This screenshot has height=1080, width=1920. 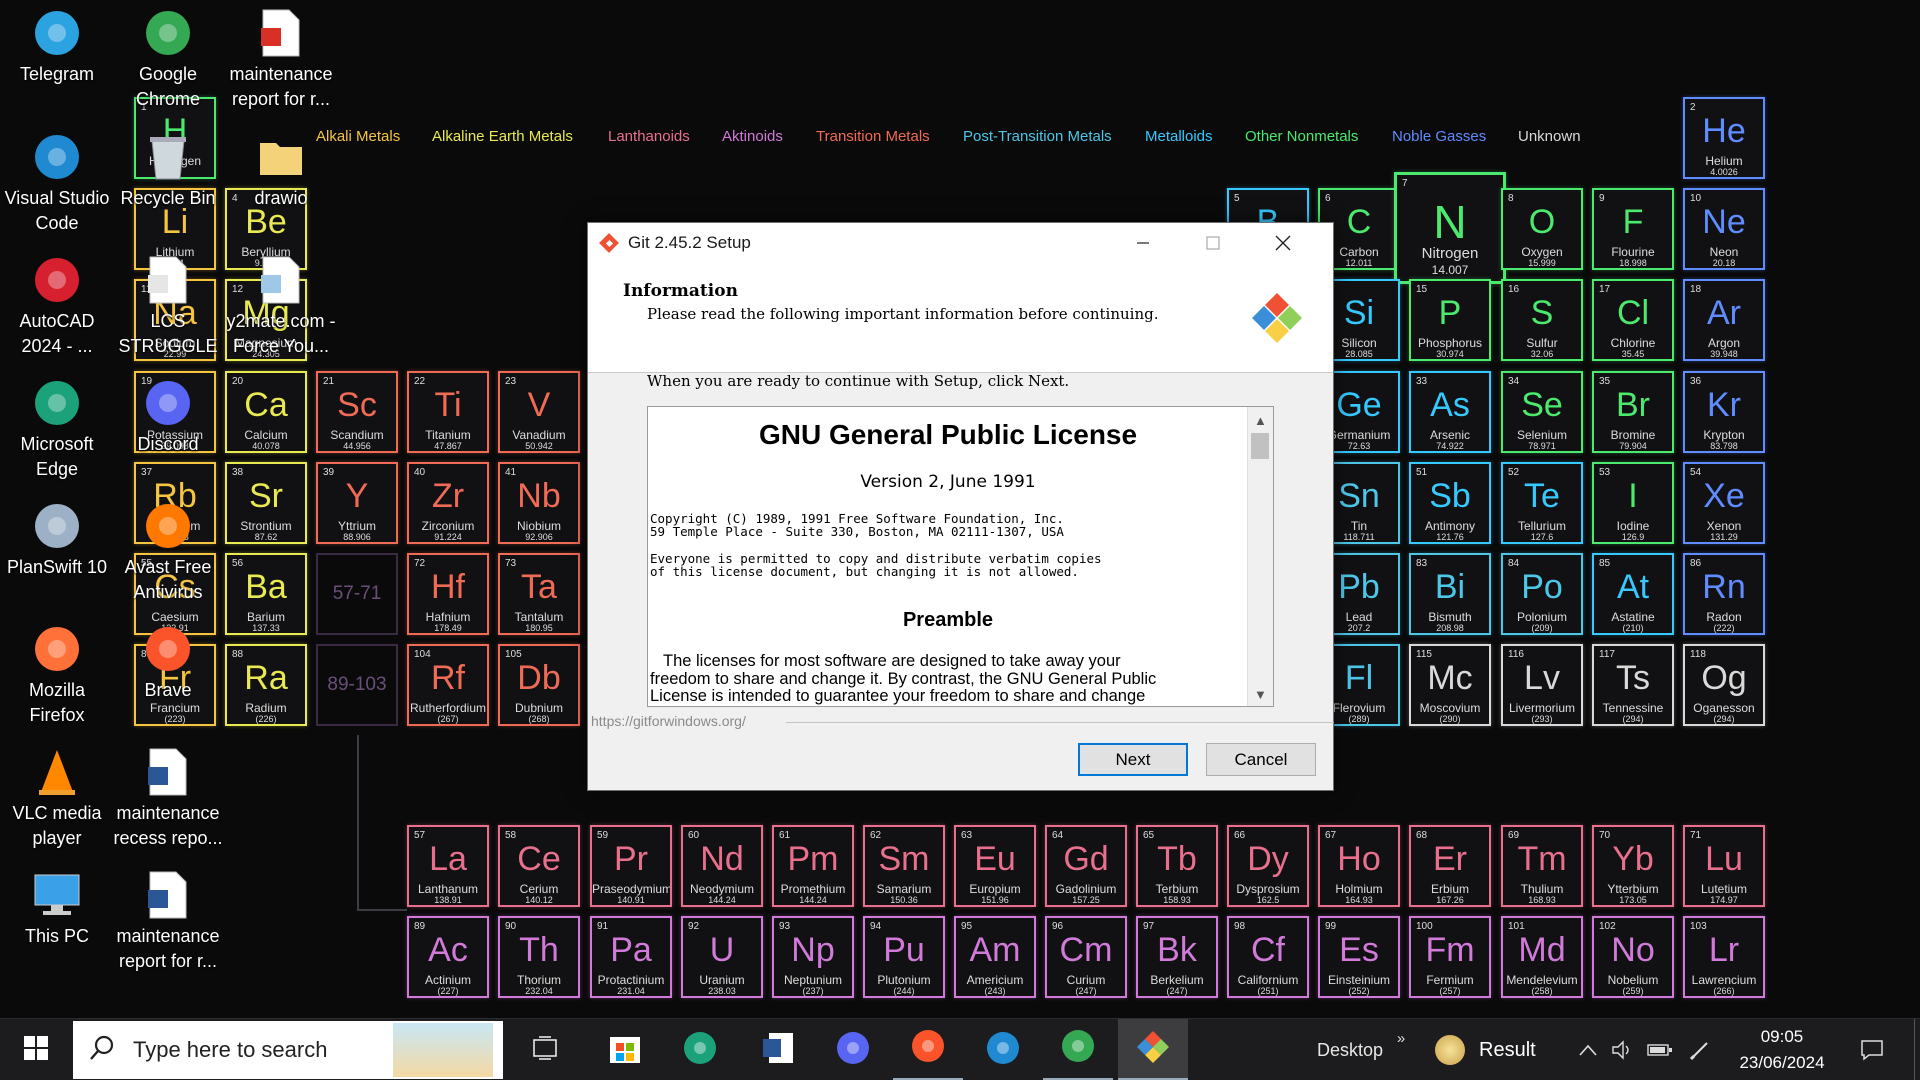 What do you see at coordinates (1633, 889) in the screenshot?
I see `element-name: Ytterbium` at bounding box center [1633, 889].